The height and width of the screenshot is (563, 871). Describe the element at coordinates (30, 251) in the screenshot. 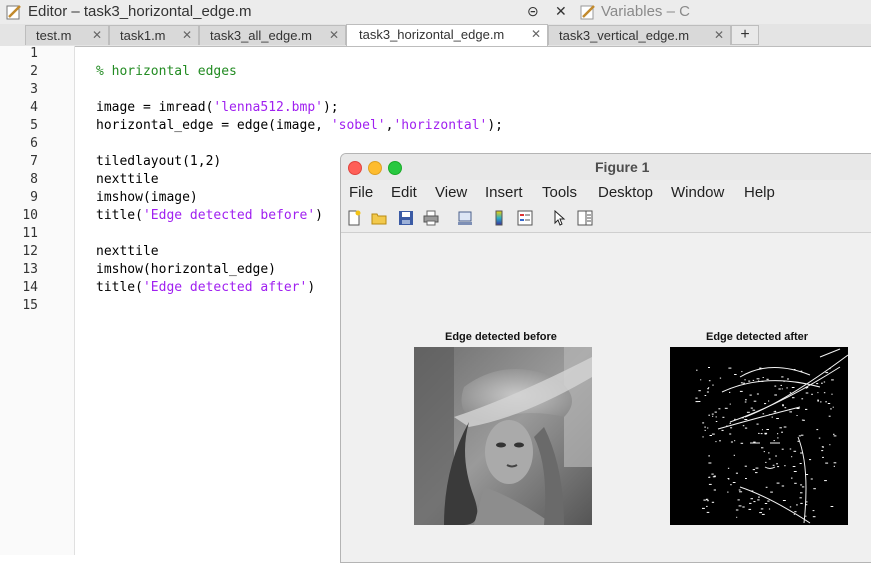

I see `line-number: 12` at that location.